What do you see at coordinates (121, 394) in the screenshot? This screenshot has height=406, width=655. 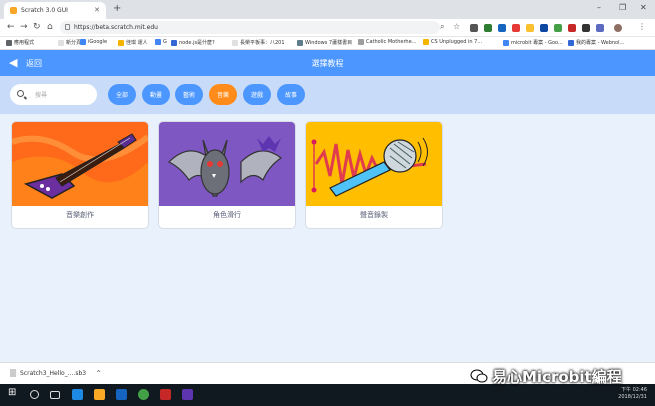 I see `word-icon` at bounding box center [121, 394].